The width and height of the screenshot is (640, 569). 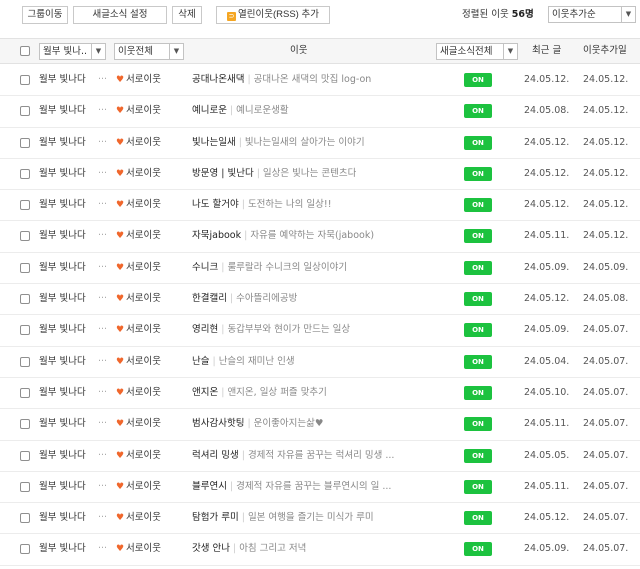 What do you see at coordinates (205, 392) in the screenshot?
I see `row-nickname-link: 앤지온` at bounding box center [205, 392].